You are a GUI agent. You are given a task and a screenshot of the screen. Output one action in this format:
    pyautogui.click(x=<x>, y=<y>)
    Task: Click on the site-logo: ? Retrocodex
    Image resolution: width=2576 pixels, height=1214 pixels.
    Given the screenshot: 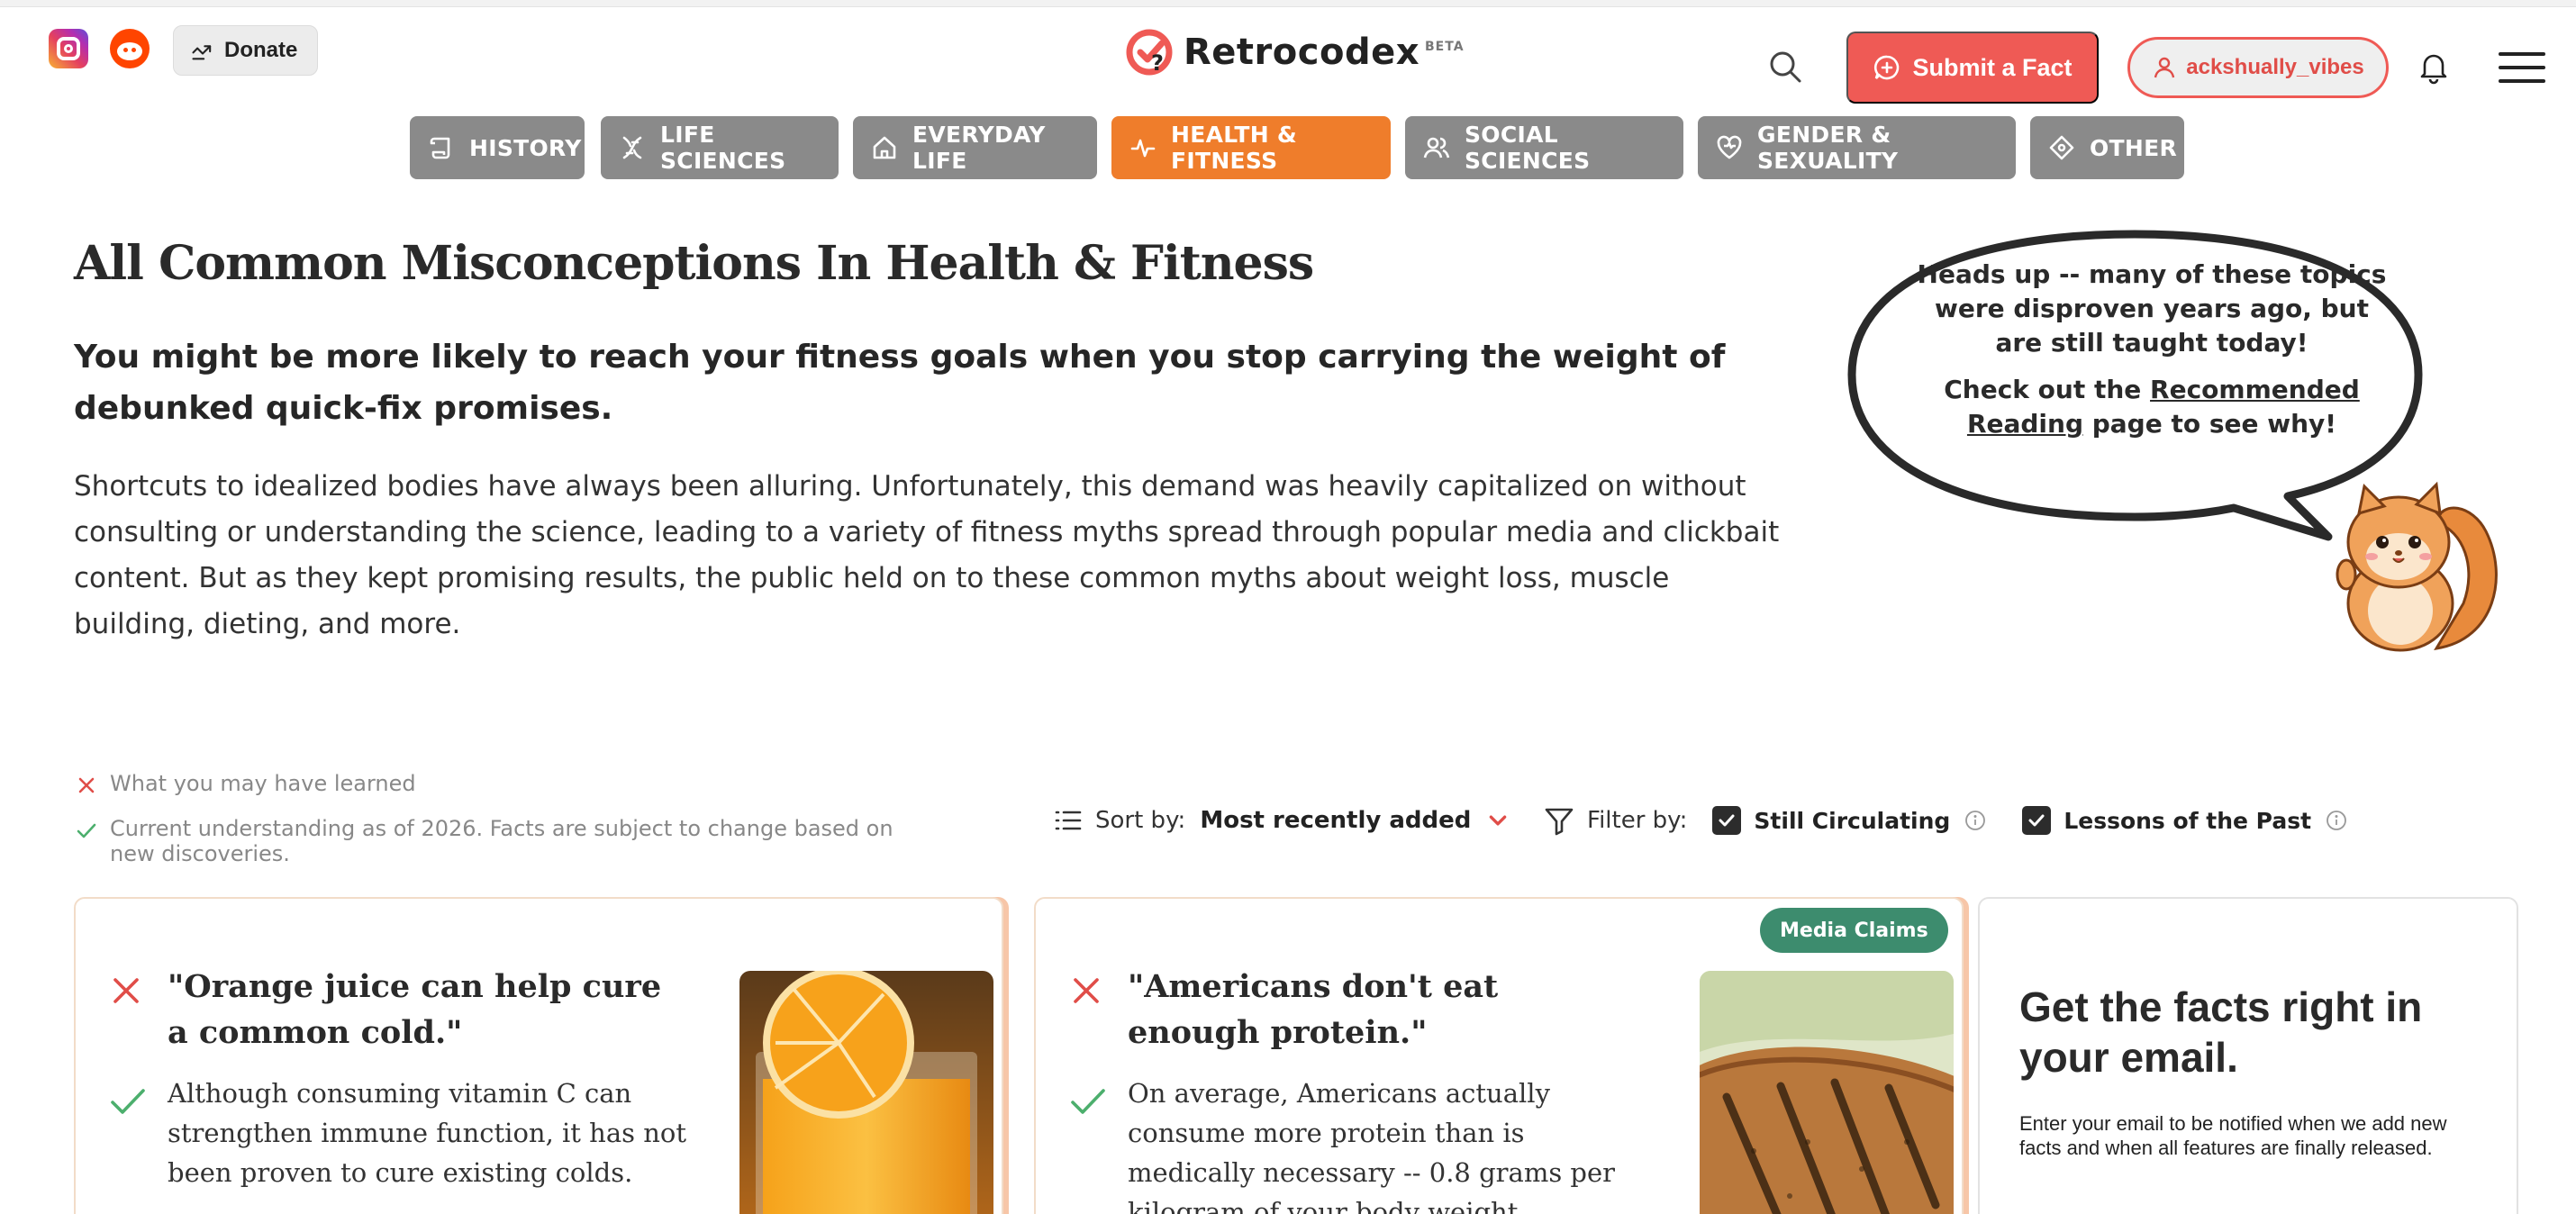 What is the action you would take?
    pyautogui.click(x=1272, y=52)
    